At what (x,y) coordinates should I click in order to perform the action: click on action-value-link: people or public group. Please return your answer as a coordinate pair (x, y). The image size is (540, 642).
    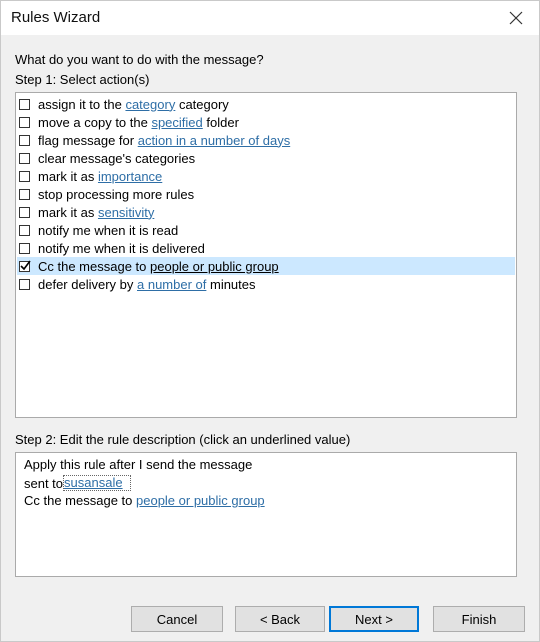
    Looking at the image, I should click on (214, 266).